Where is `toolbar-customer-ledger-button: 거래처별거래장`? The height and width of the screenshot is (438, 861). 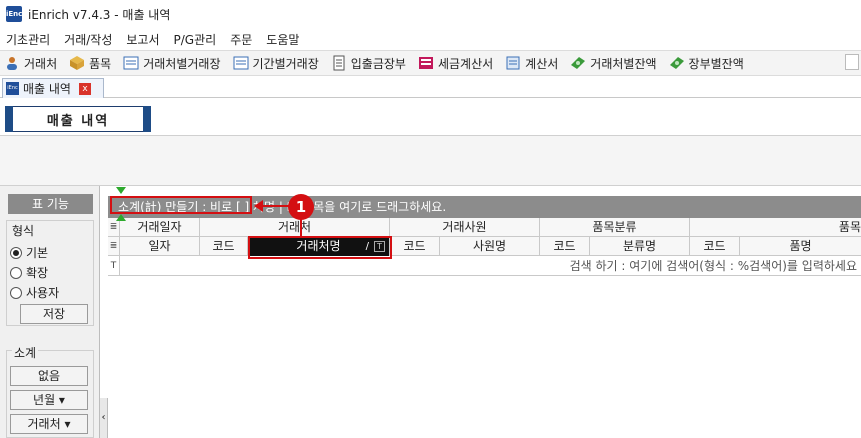 toolbar-customer-ledger-button: 거래처별거래장 is located at coordinates (172, 63).